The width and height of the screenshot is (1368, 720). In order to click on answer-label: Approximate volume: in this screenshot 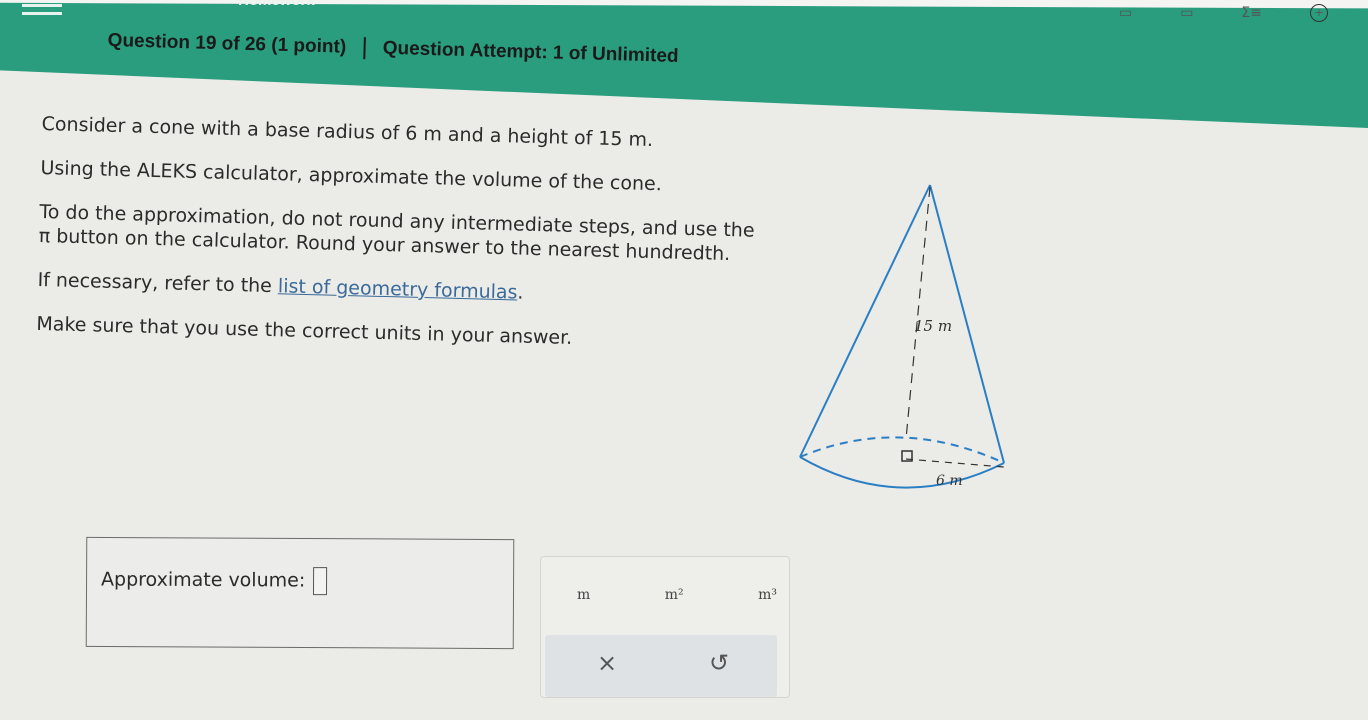, I will do `click(214, 581)`.